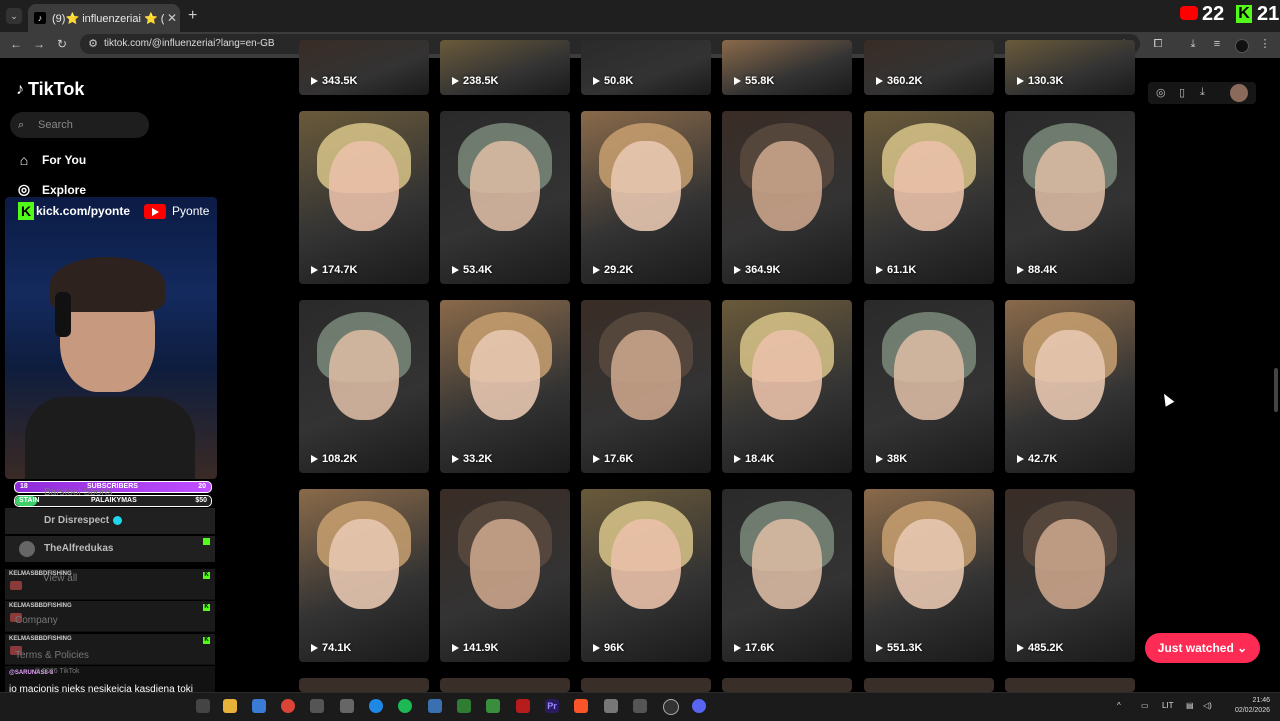 Image resolution: width=1280 pixels, height=721 pixels. Describe the element at coordinates (206, 607) in the screenshot. I see `kick-chat-icon: K` at that location.